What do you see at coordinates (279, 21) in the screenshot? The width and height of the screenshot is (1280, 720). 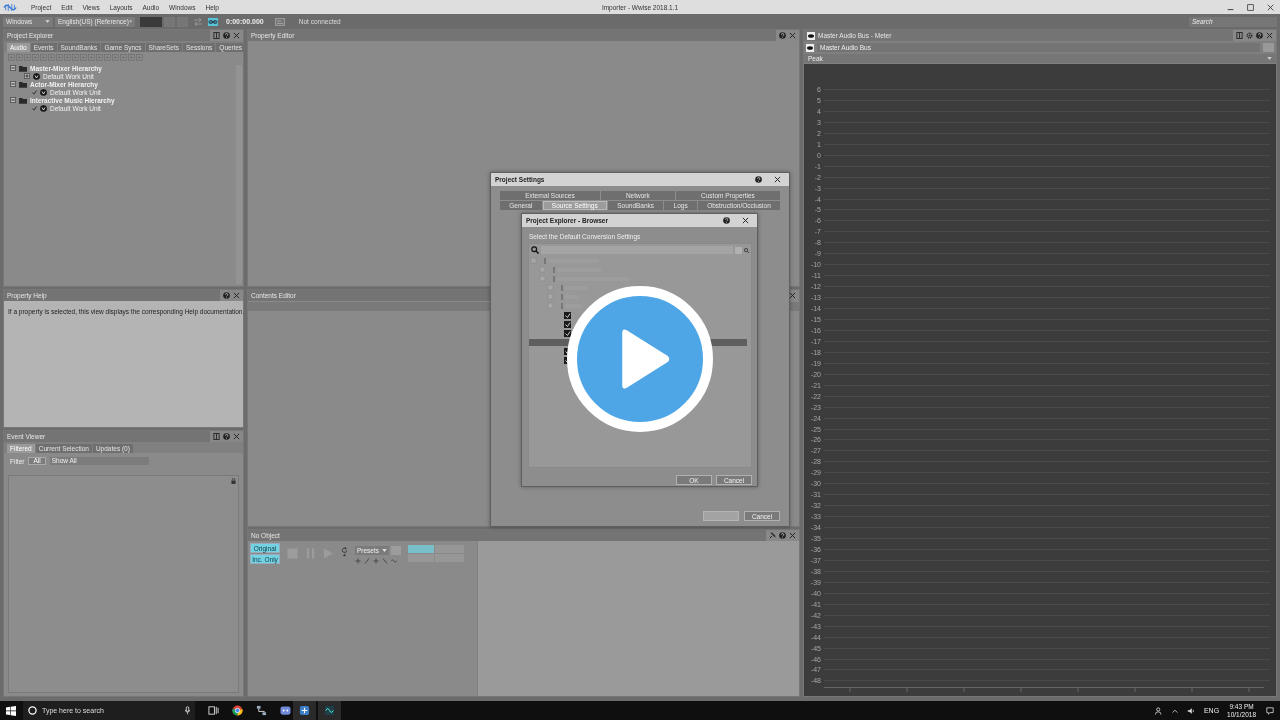 I see `screen-icon` at bounding box center [279, 21].